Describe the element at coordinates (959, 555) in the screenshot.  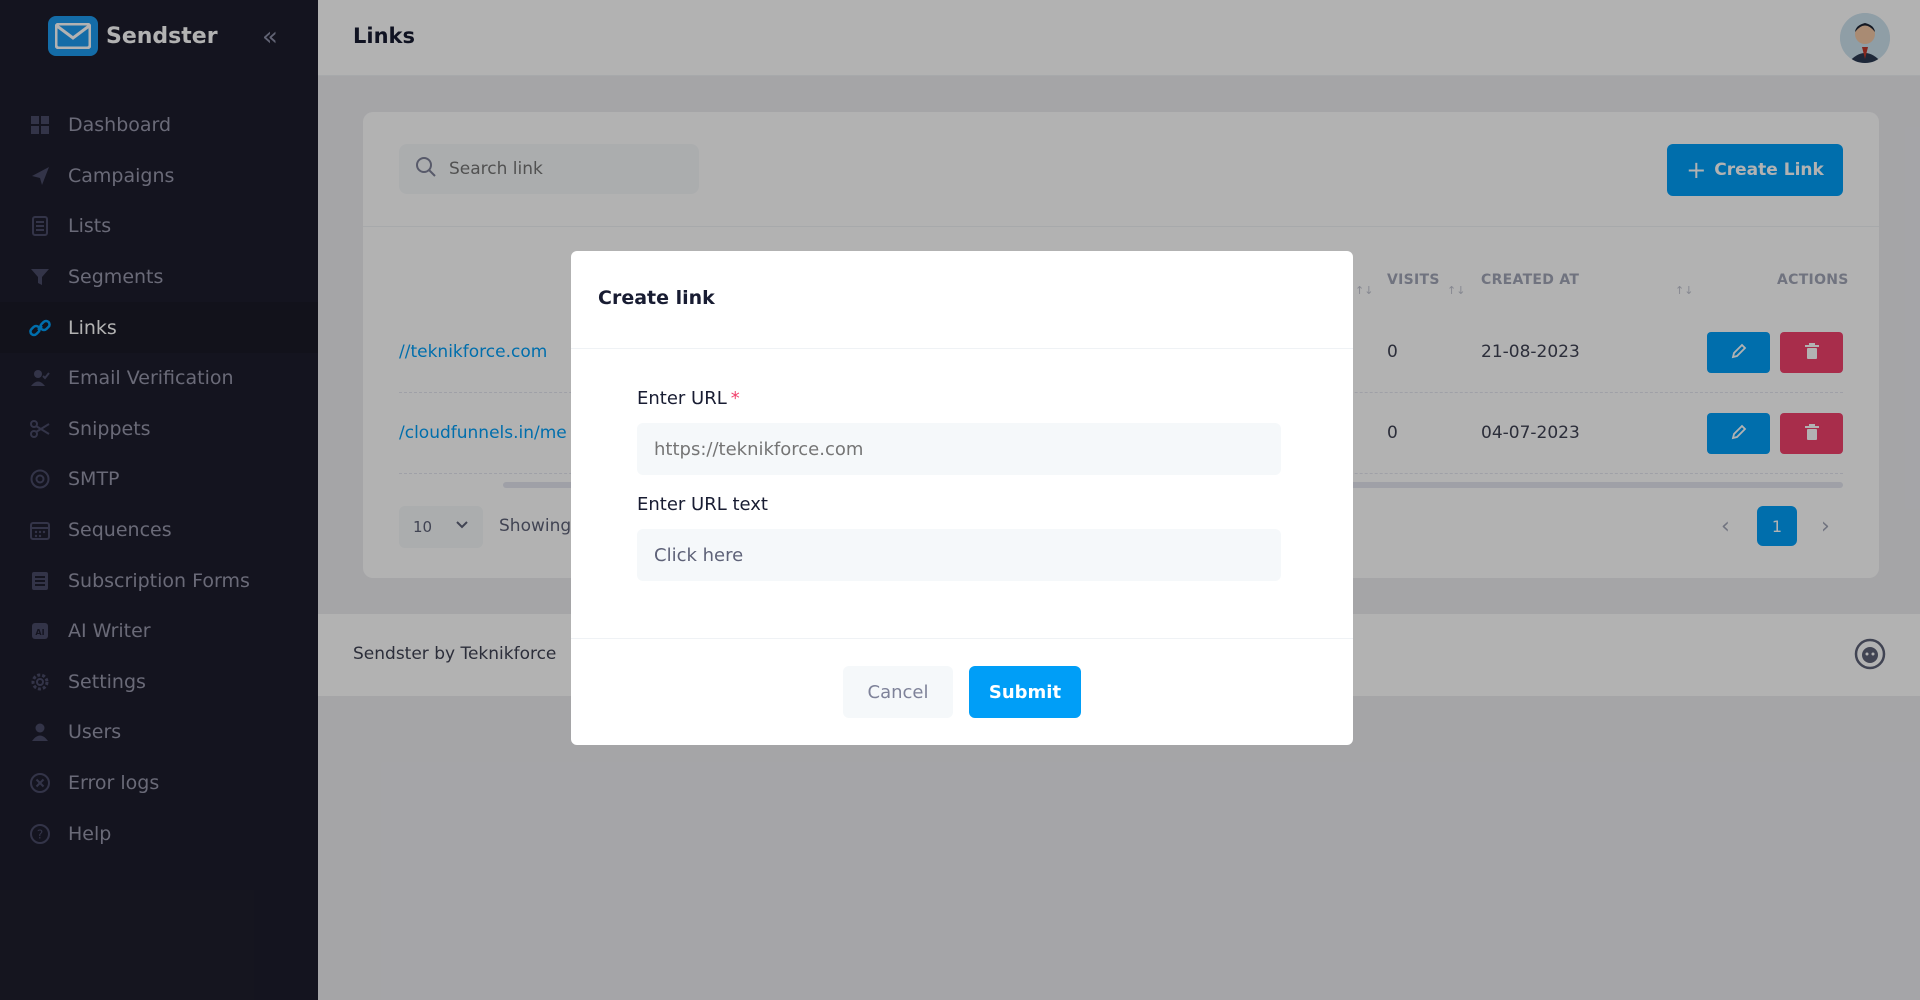
I see `url-text-input` at that location.